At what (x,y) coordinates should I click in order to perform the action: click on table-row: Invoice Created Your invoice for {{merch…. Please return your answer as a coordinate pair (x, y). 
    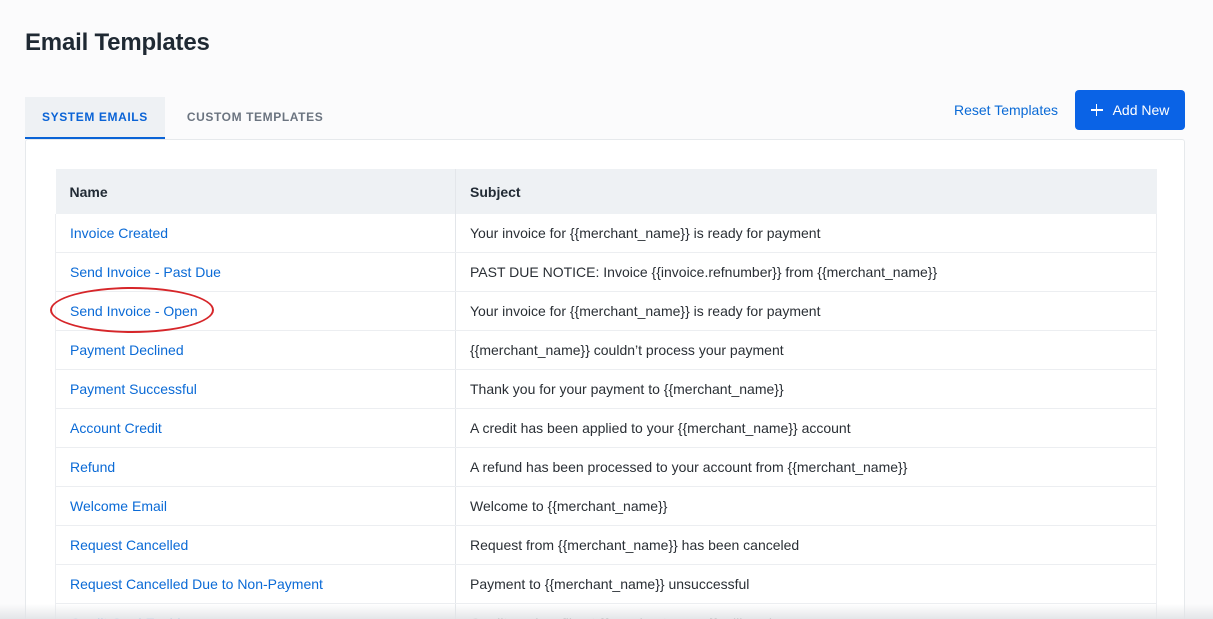
    Looking at the image, I should click on (606, 233).